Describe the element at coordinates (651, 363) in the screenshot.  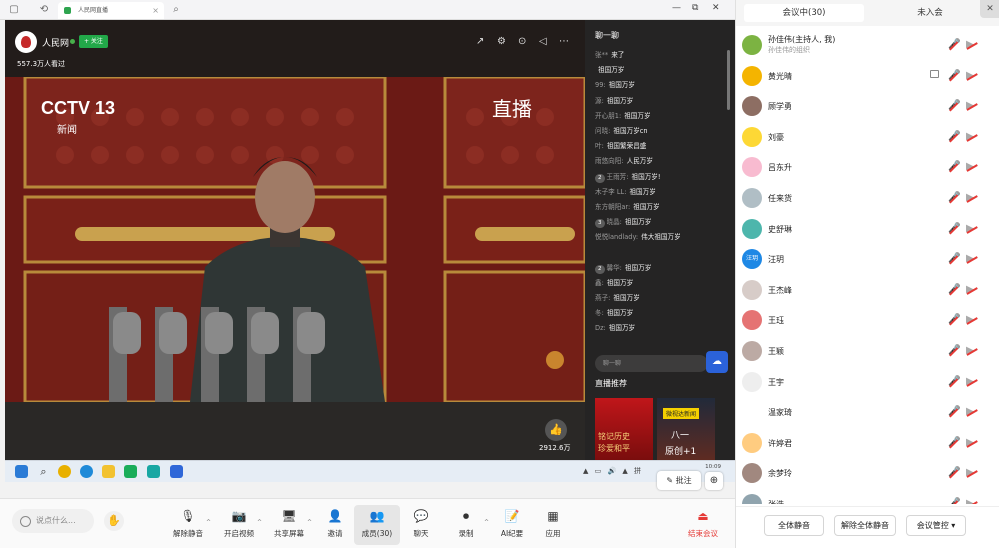
I see `chat-input: 聊一聊` at that location.